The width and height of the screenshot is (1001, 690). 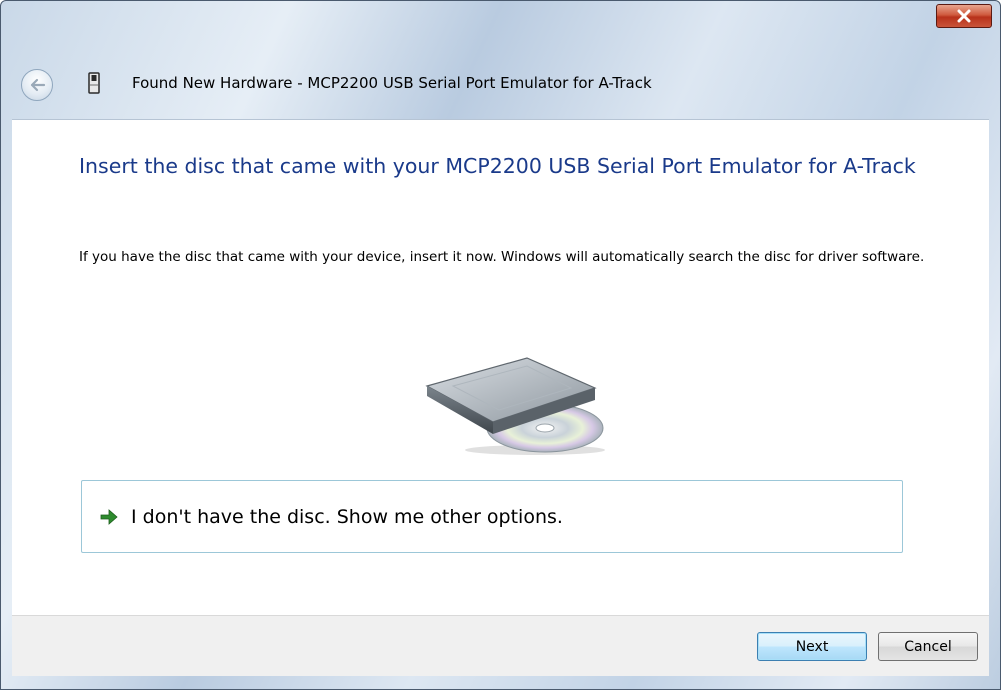 I want to click on close-icon, so click(x=964, y=16).